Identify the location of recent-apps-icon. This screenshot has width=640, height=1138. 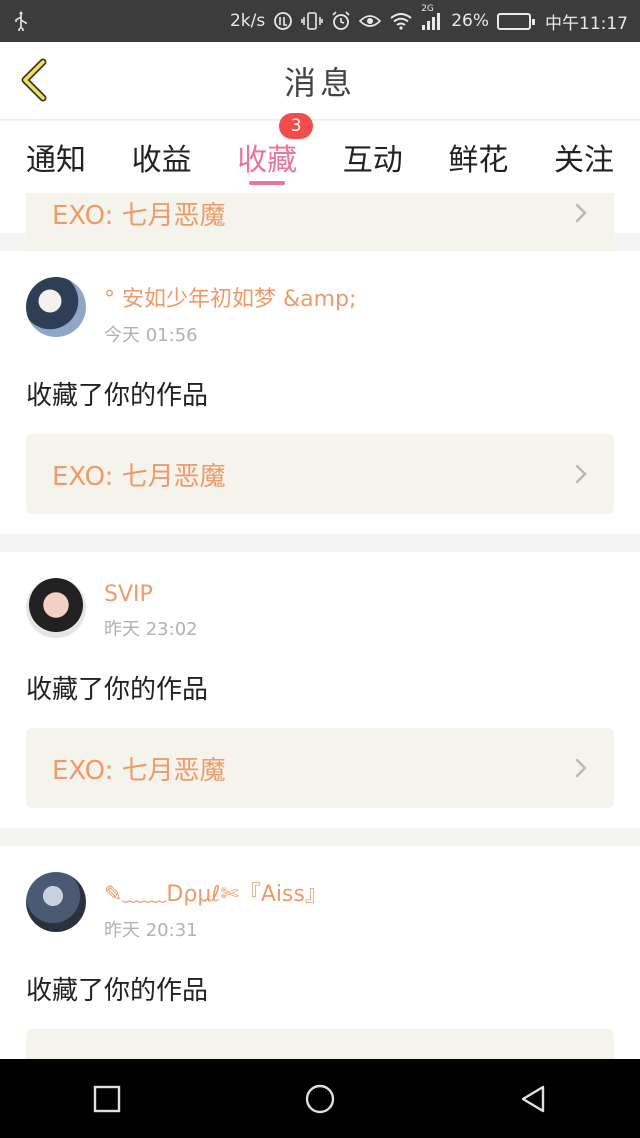
(106, 1098).